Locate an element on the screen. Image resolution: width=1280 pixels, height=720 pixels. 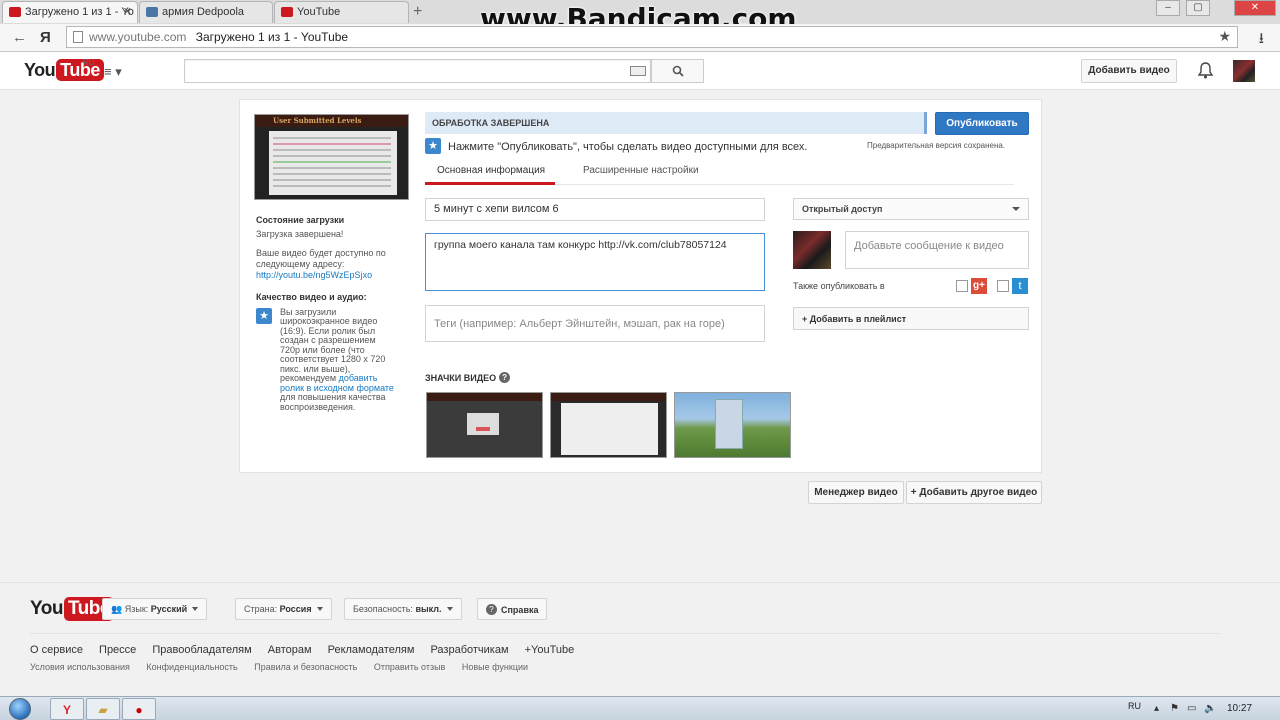
safety-label: Безопасность: is located at coordinates (383, 609).